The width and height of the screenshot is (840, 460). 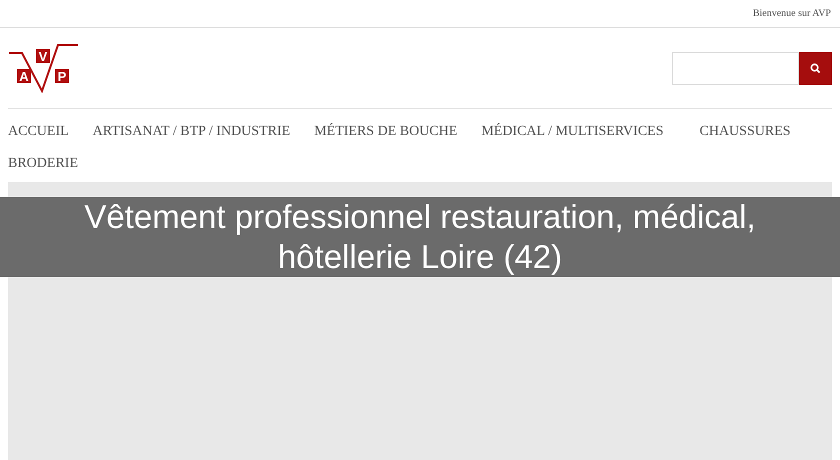 I want to click on welcome-text: Bienvenue sur AVP, so click(x=791, y=14).